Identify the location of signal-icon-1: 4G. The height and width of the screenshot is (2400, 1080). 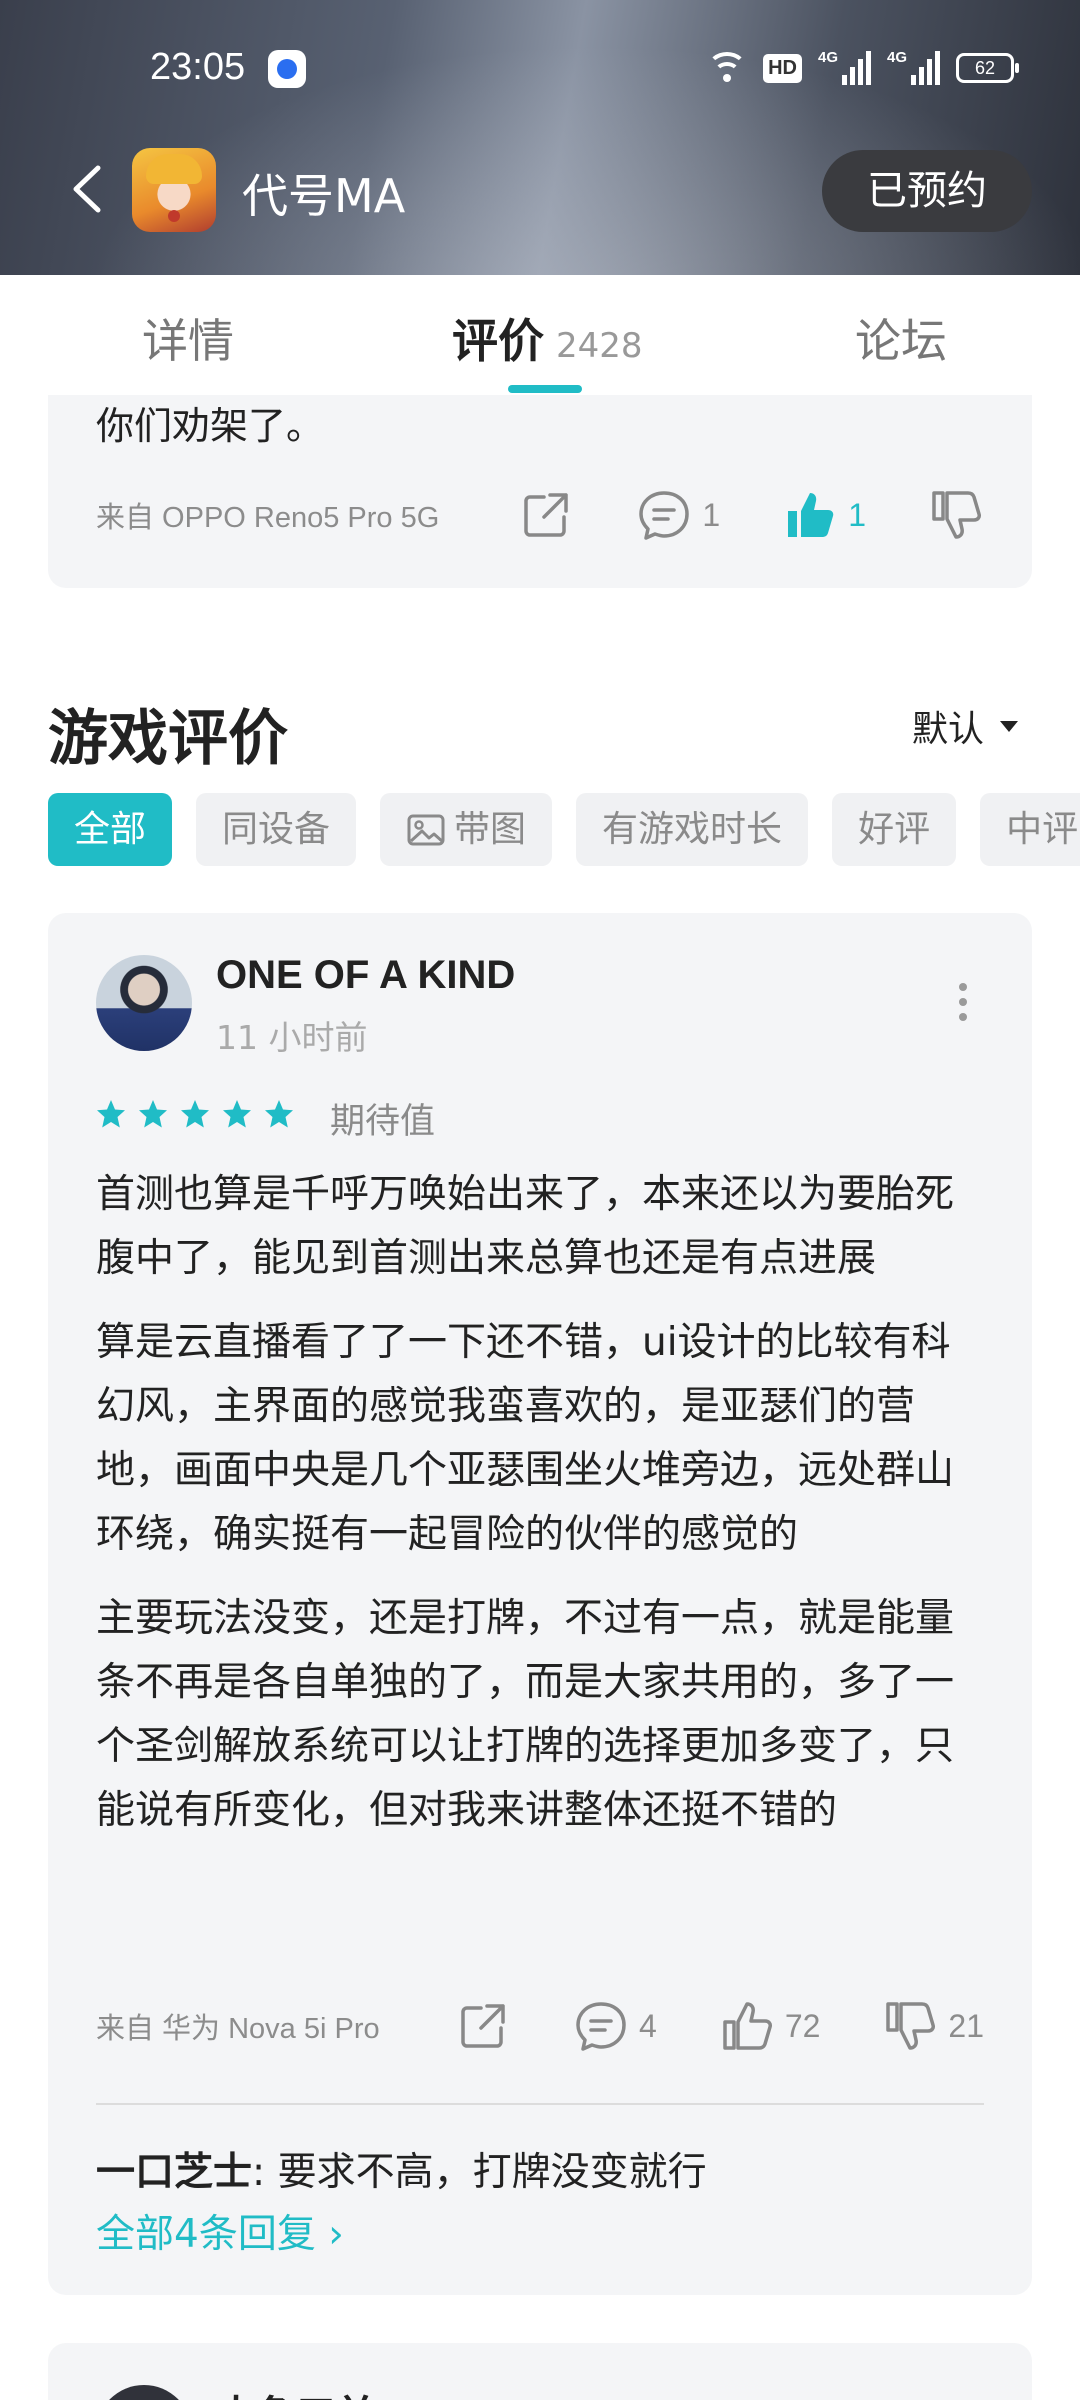
(844, 67).